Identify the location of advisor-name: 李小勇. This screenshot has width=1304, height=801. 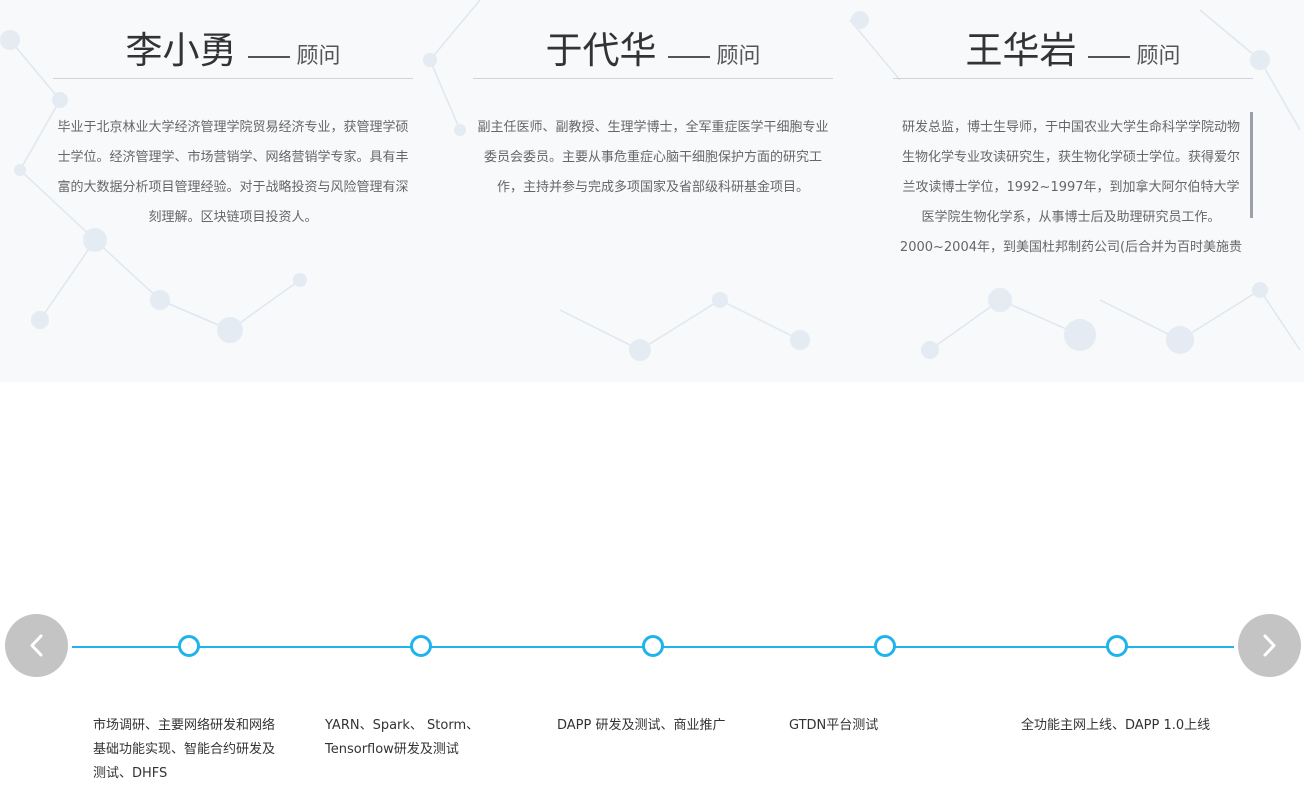
(181, 50).